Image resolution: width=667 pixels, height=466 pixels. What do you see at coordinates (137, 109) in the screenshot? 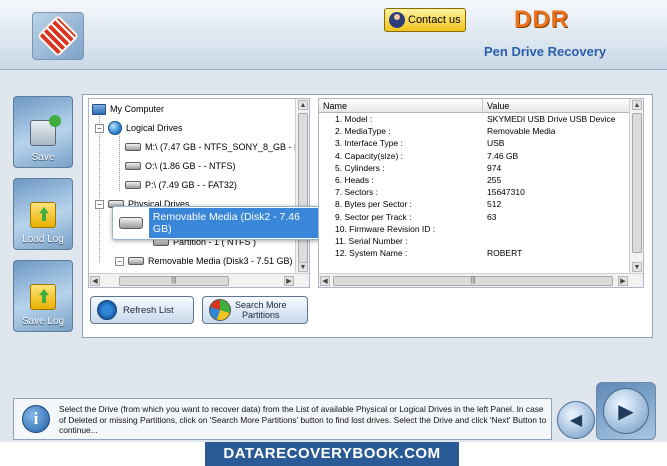
I see `tree-label: My Computer` at bounding box center [137, 109].